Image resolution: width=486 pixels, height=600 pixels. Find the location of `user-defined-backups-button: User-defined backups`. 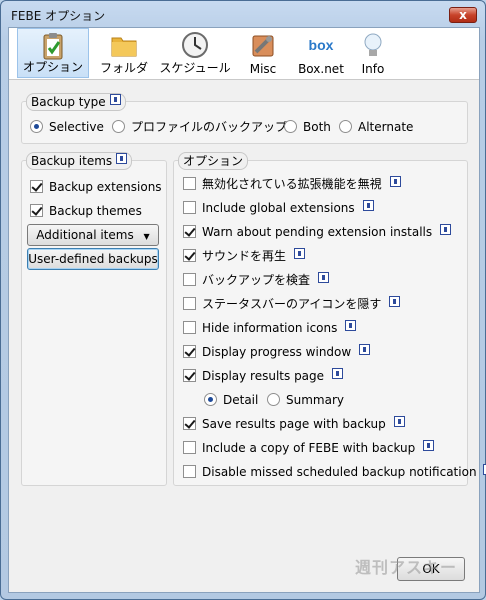

user-defined-backups-button: User-defined backups is located at coordinates (93, 259).